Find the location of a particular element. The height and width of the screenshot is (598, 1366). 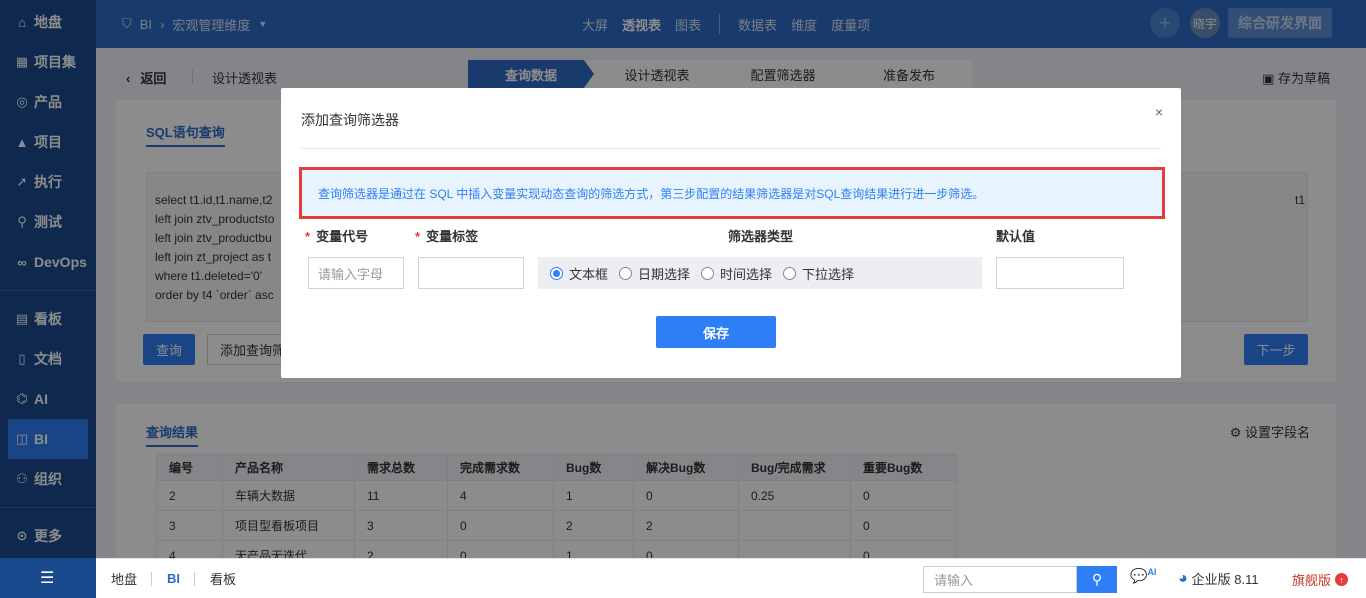

collapse-menu-icon: ☰ is located at coordinates (47, 578).